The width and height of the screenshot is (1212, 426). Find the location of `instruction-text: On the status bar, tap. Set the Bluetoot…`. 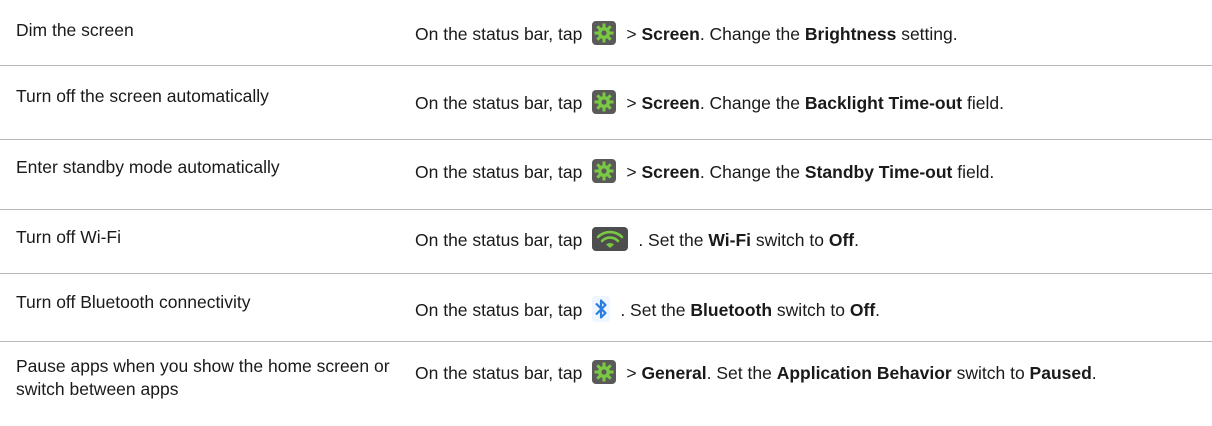

instruction-text: On the status bar, tap. Set the Bluetoot… is located at coordinates (647, 310).